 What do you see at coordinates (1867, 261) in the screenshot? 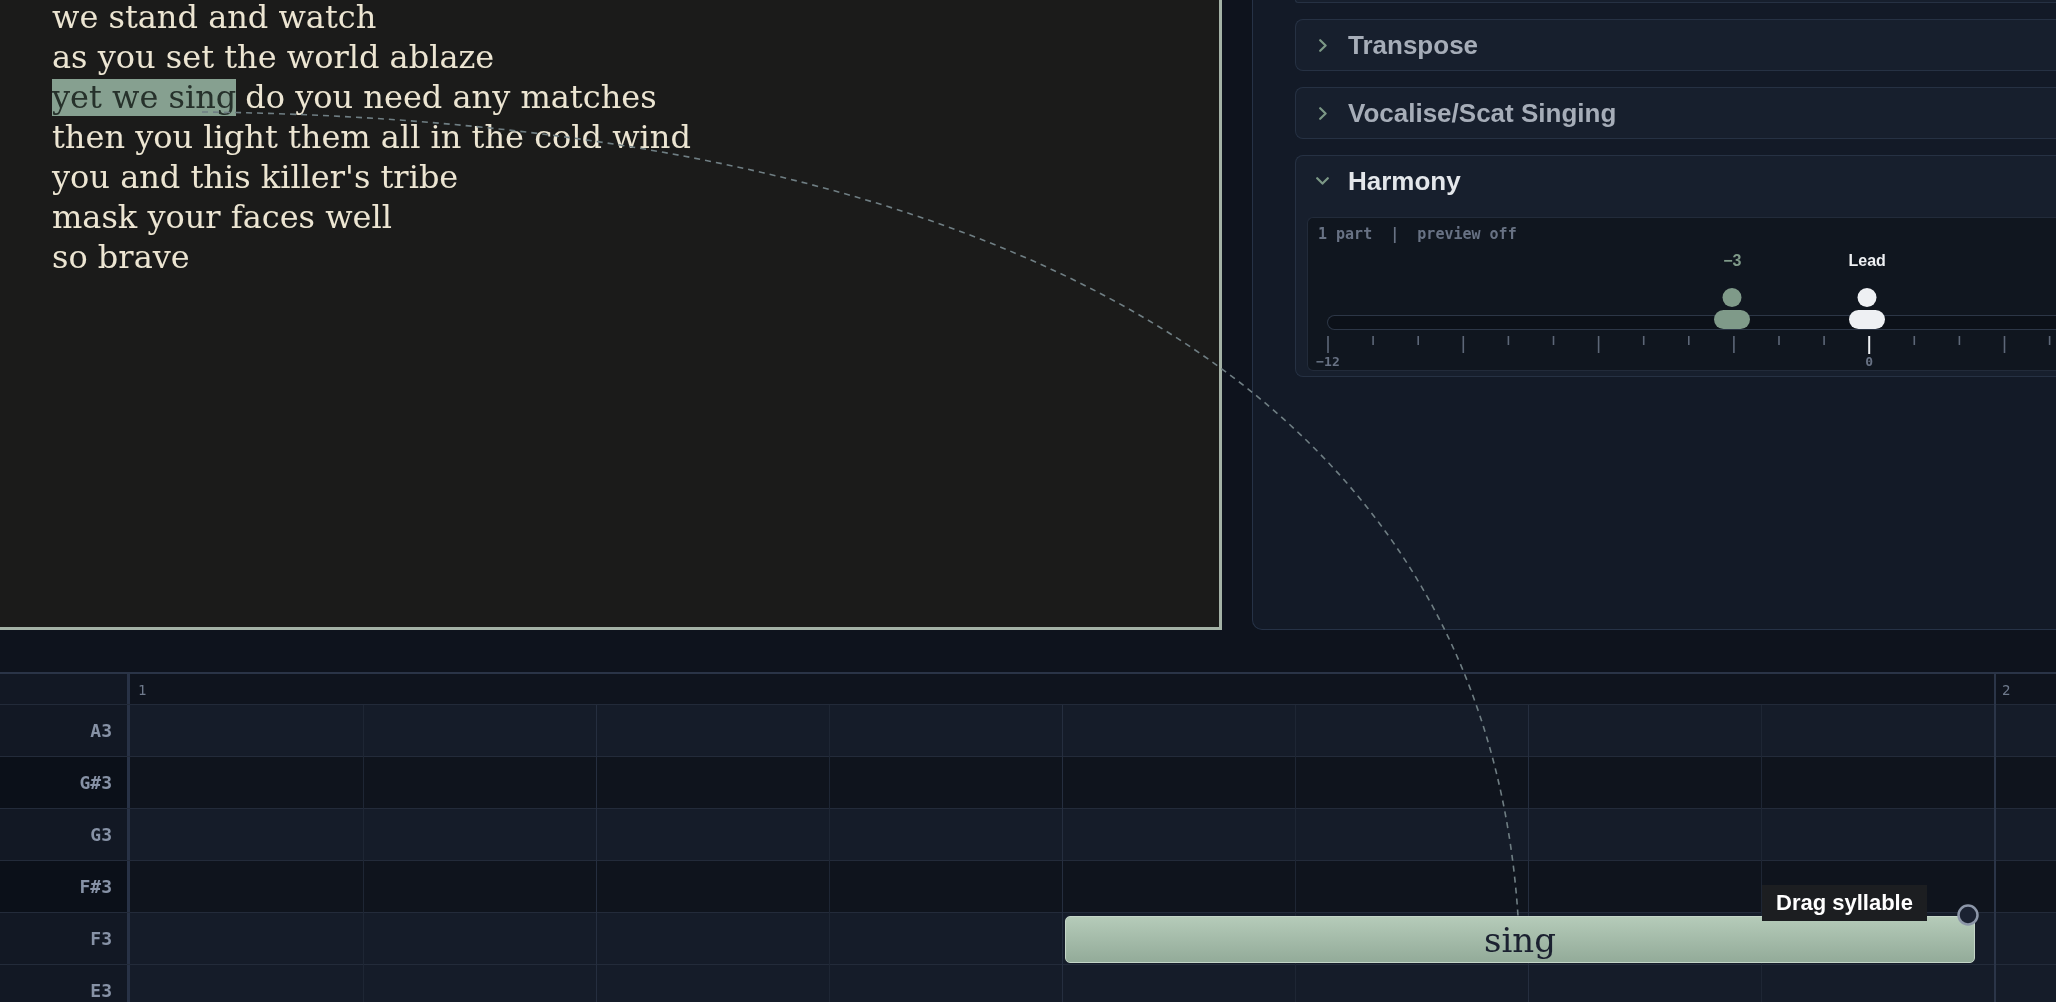
I see `voice-label: Lead` at bounding box center [1867, 261].